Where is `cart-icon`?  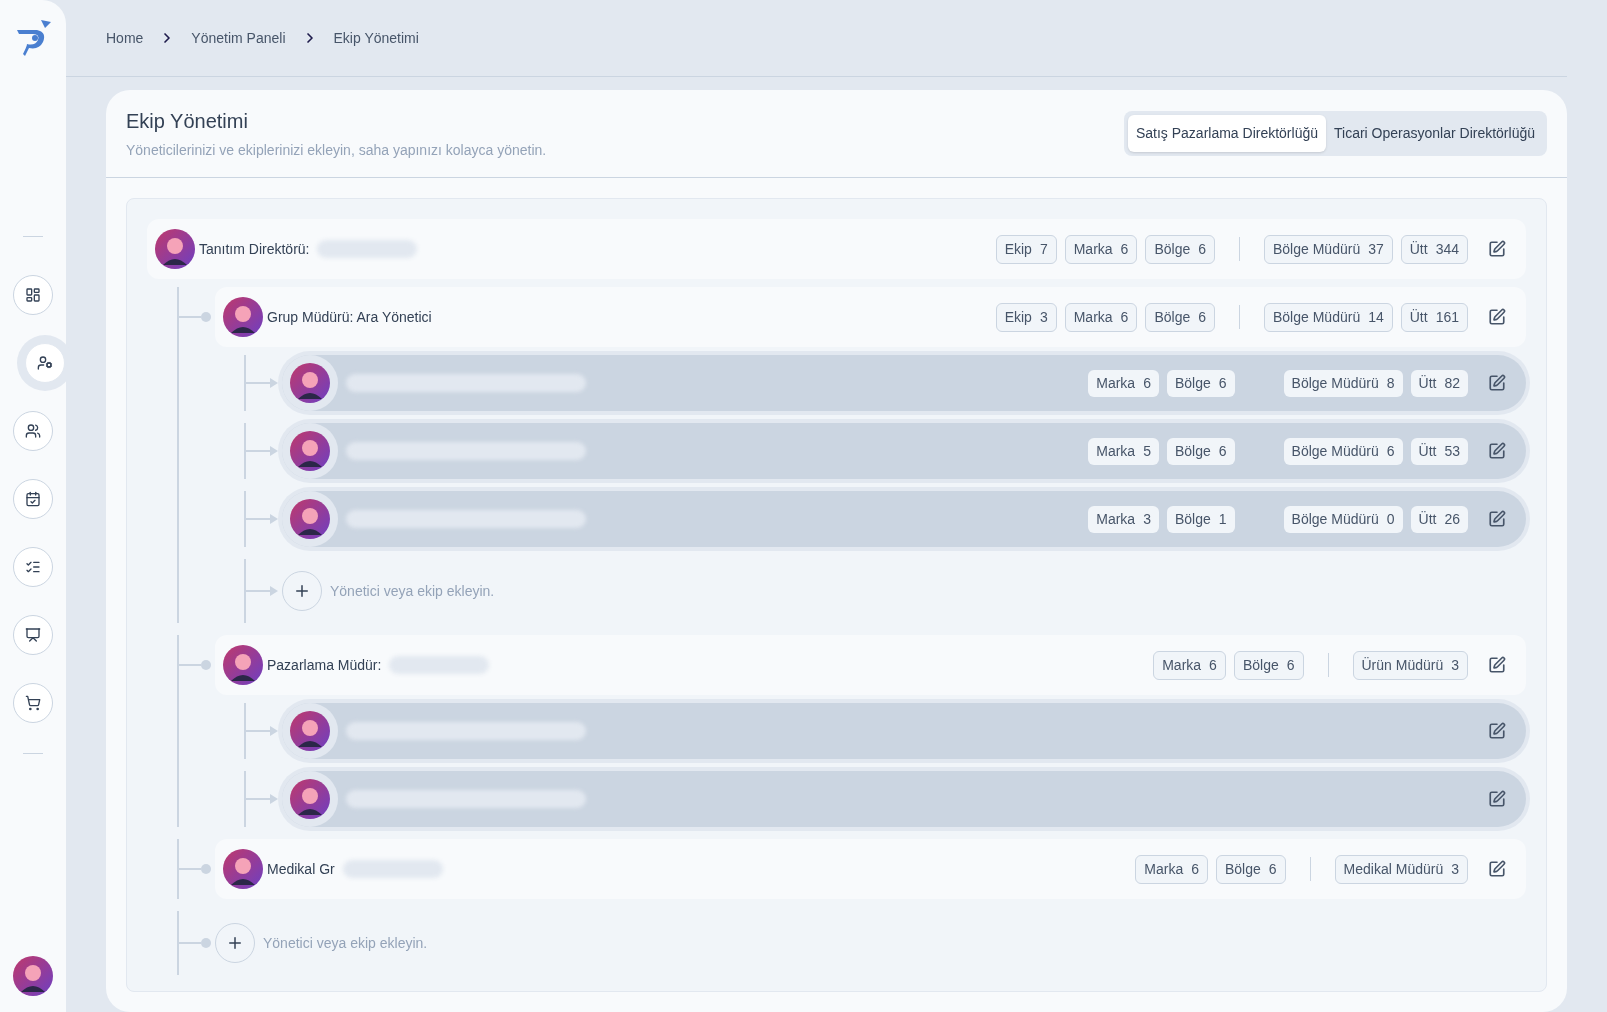 cart-icon is located at coordinates (33, 703).